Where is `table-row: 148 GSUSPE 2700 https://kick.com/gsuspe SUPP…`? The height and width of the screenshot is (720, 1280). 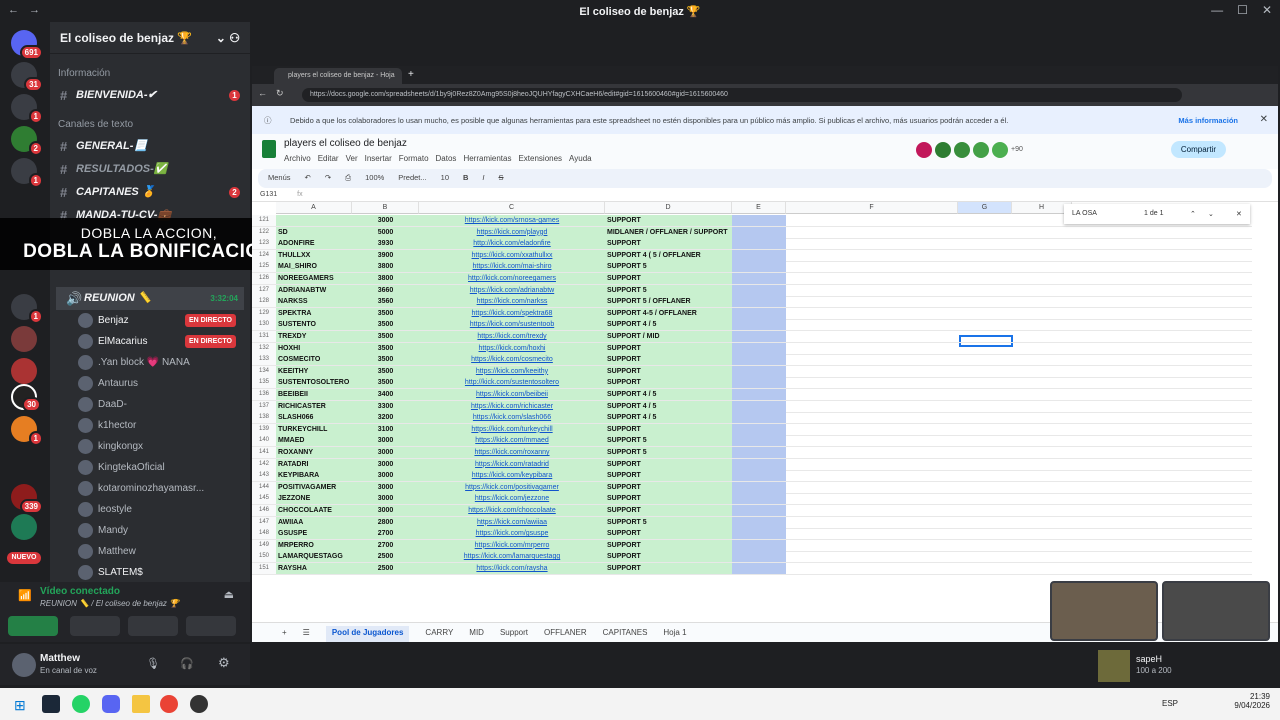
table-row: 148 GSUSPE 2700 https://kick.com/gsuspe SUPP… is located at coordinates (752, 534).